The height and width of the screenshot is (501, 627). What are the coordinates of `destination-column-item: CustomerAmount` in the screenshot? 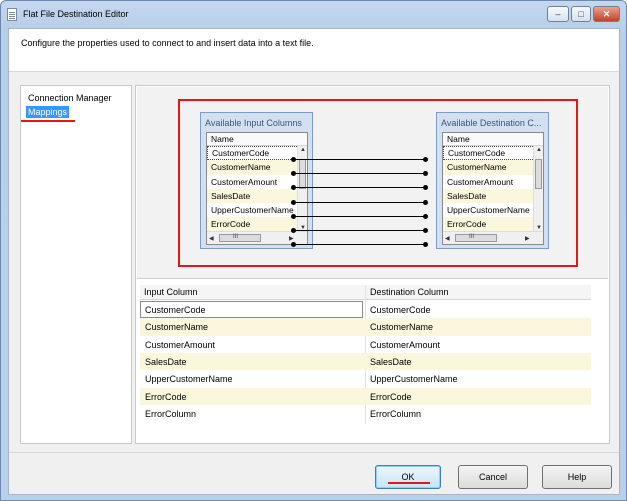 It's located at (493, 182).